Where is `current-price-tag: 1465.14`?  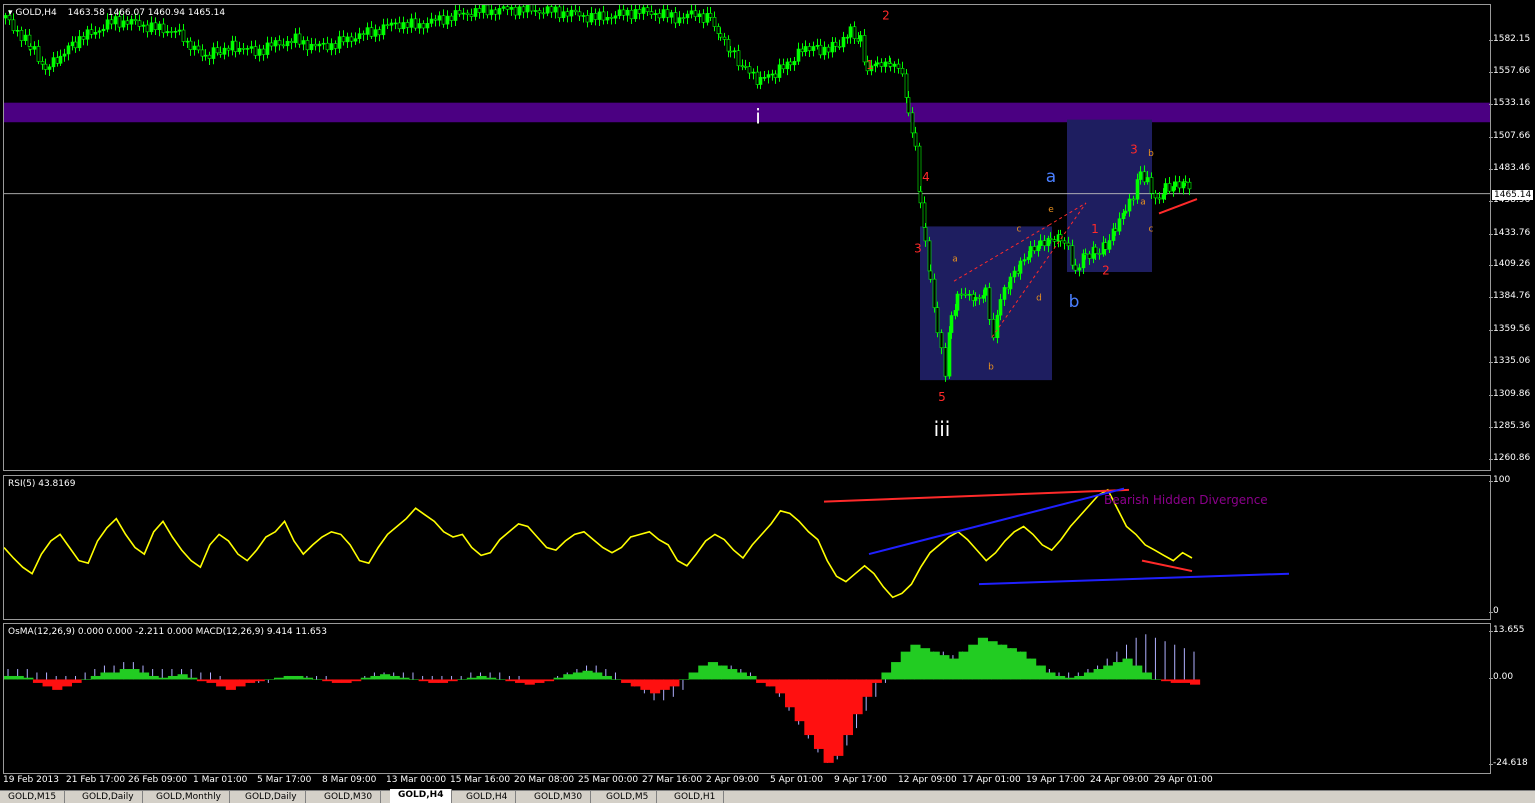 current-price-tag: 1465.14 is located at coordinates (1513, 195).